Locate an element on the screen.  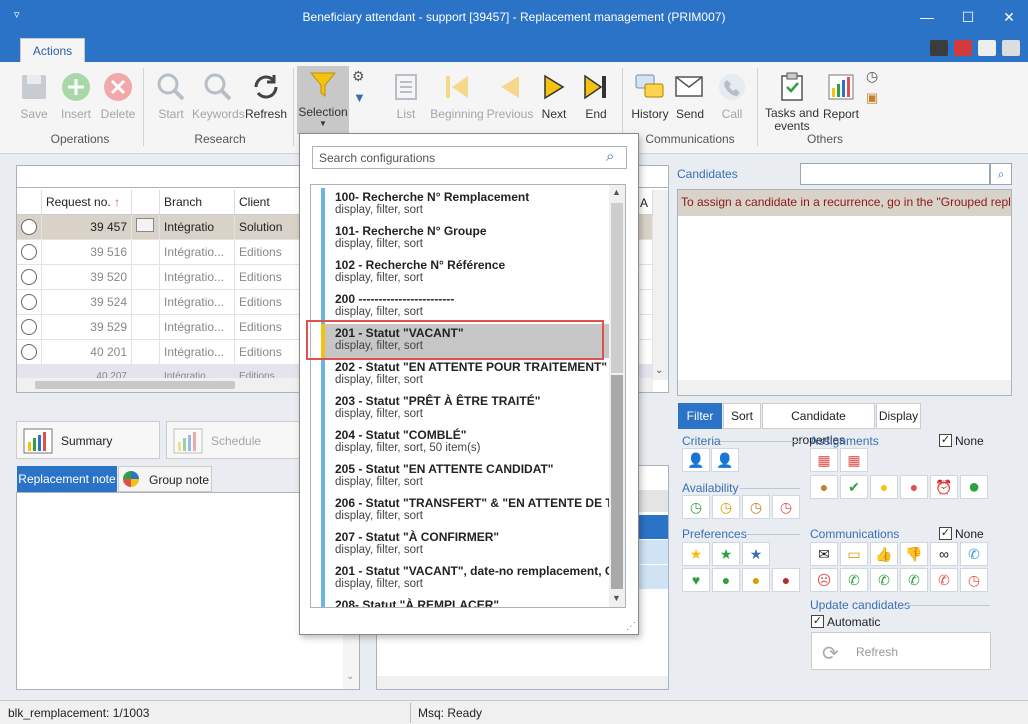
calendar-xx-icon: ▦ is located at coordinates (824, 460).